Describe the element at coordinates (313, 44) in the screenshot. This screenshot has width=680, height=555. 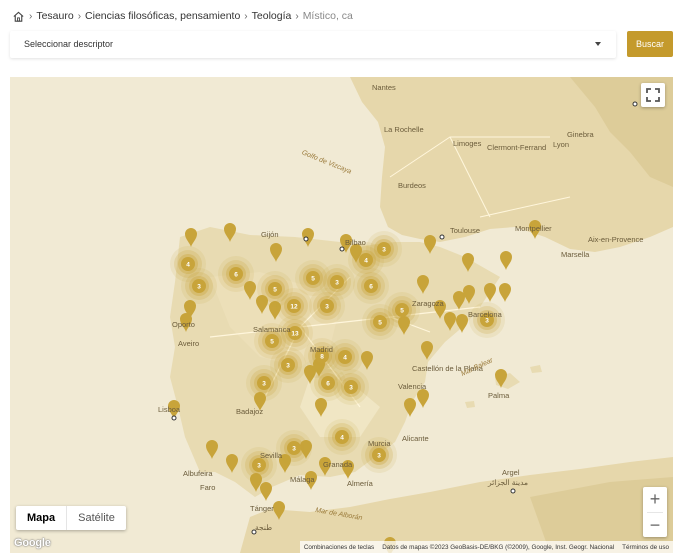
I see `descriptor-select: Seleccionar descriptor` at that location.